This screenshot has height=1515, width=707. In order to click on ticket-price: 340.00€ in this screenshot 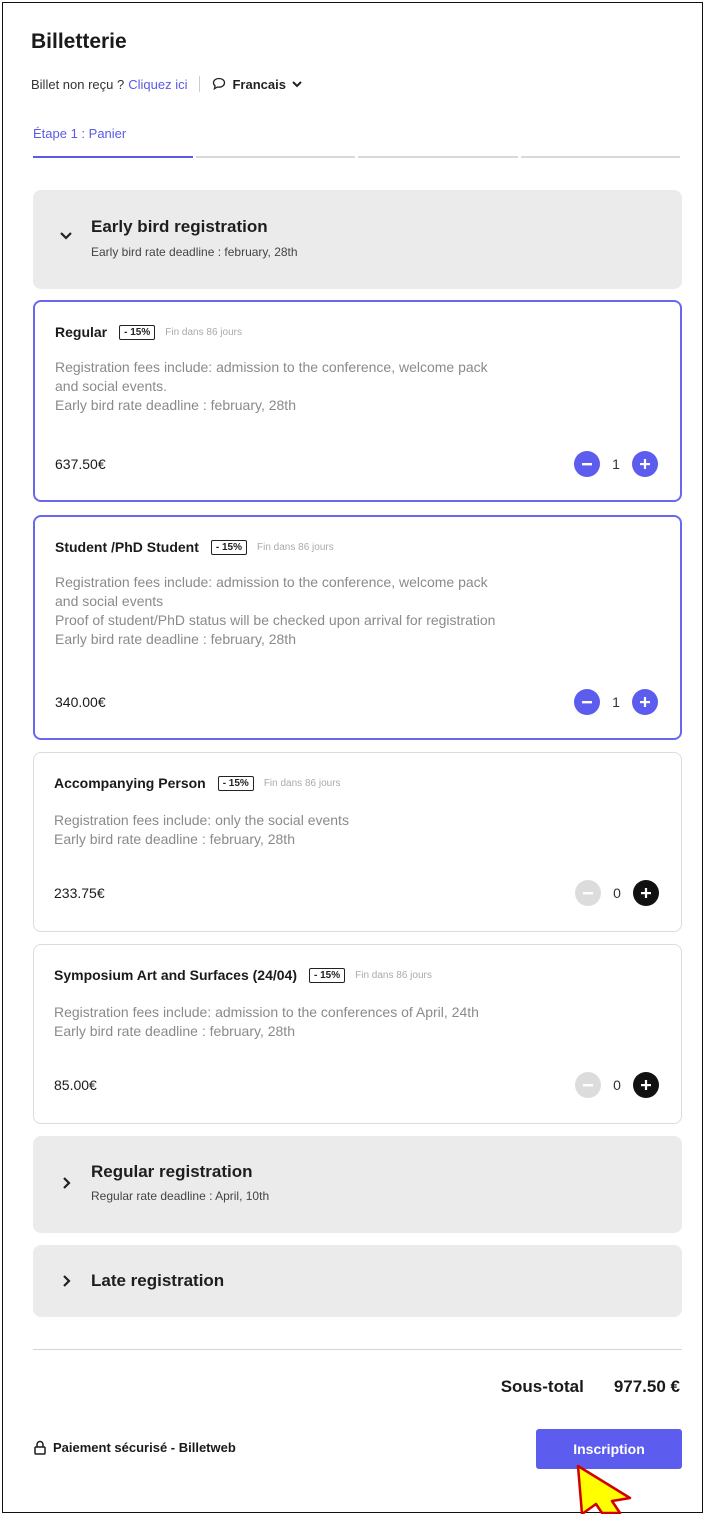, I will do `click(80, 702)`.